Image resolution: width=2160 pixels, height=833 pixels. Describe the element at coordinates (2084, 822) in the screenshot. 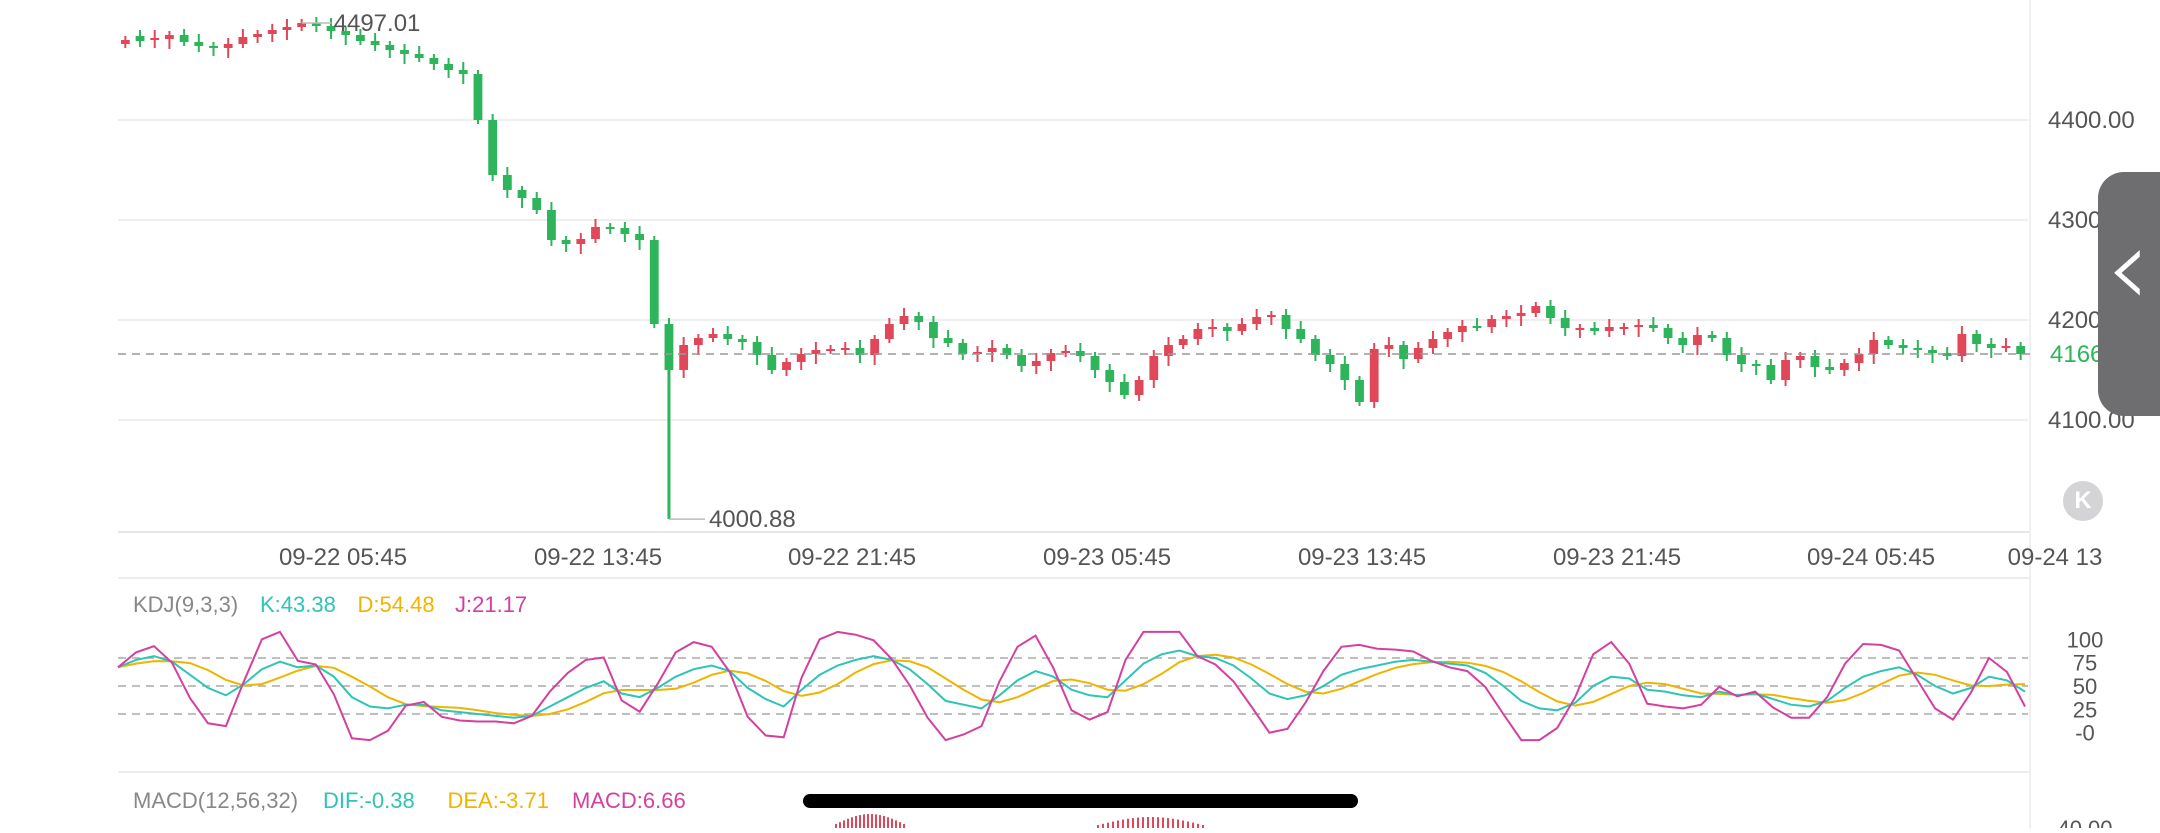

I see `macd-tick-label: 40.00` at that location.